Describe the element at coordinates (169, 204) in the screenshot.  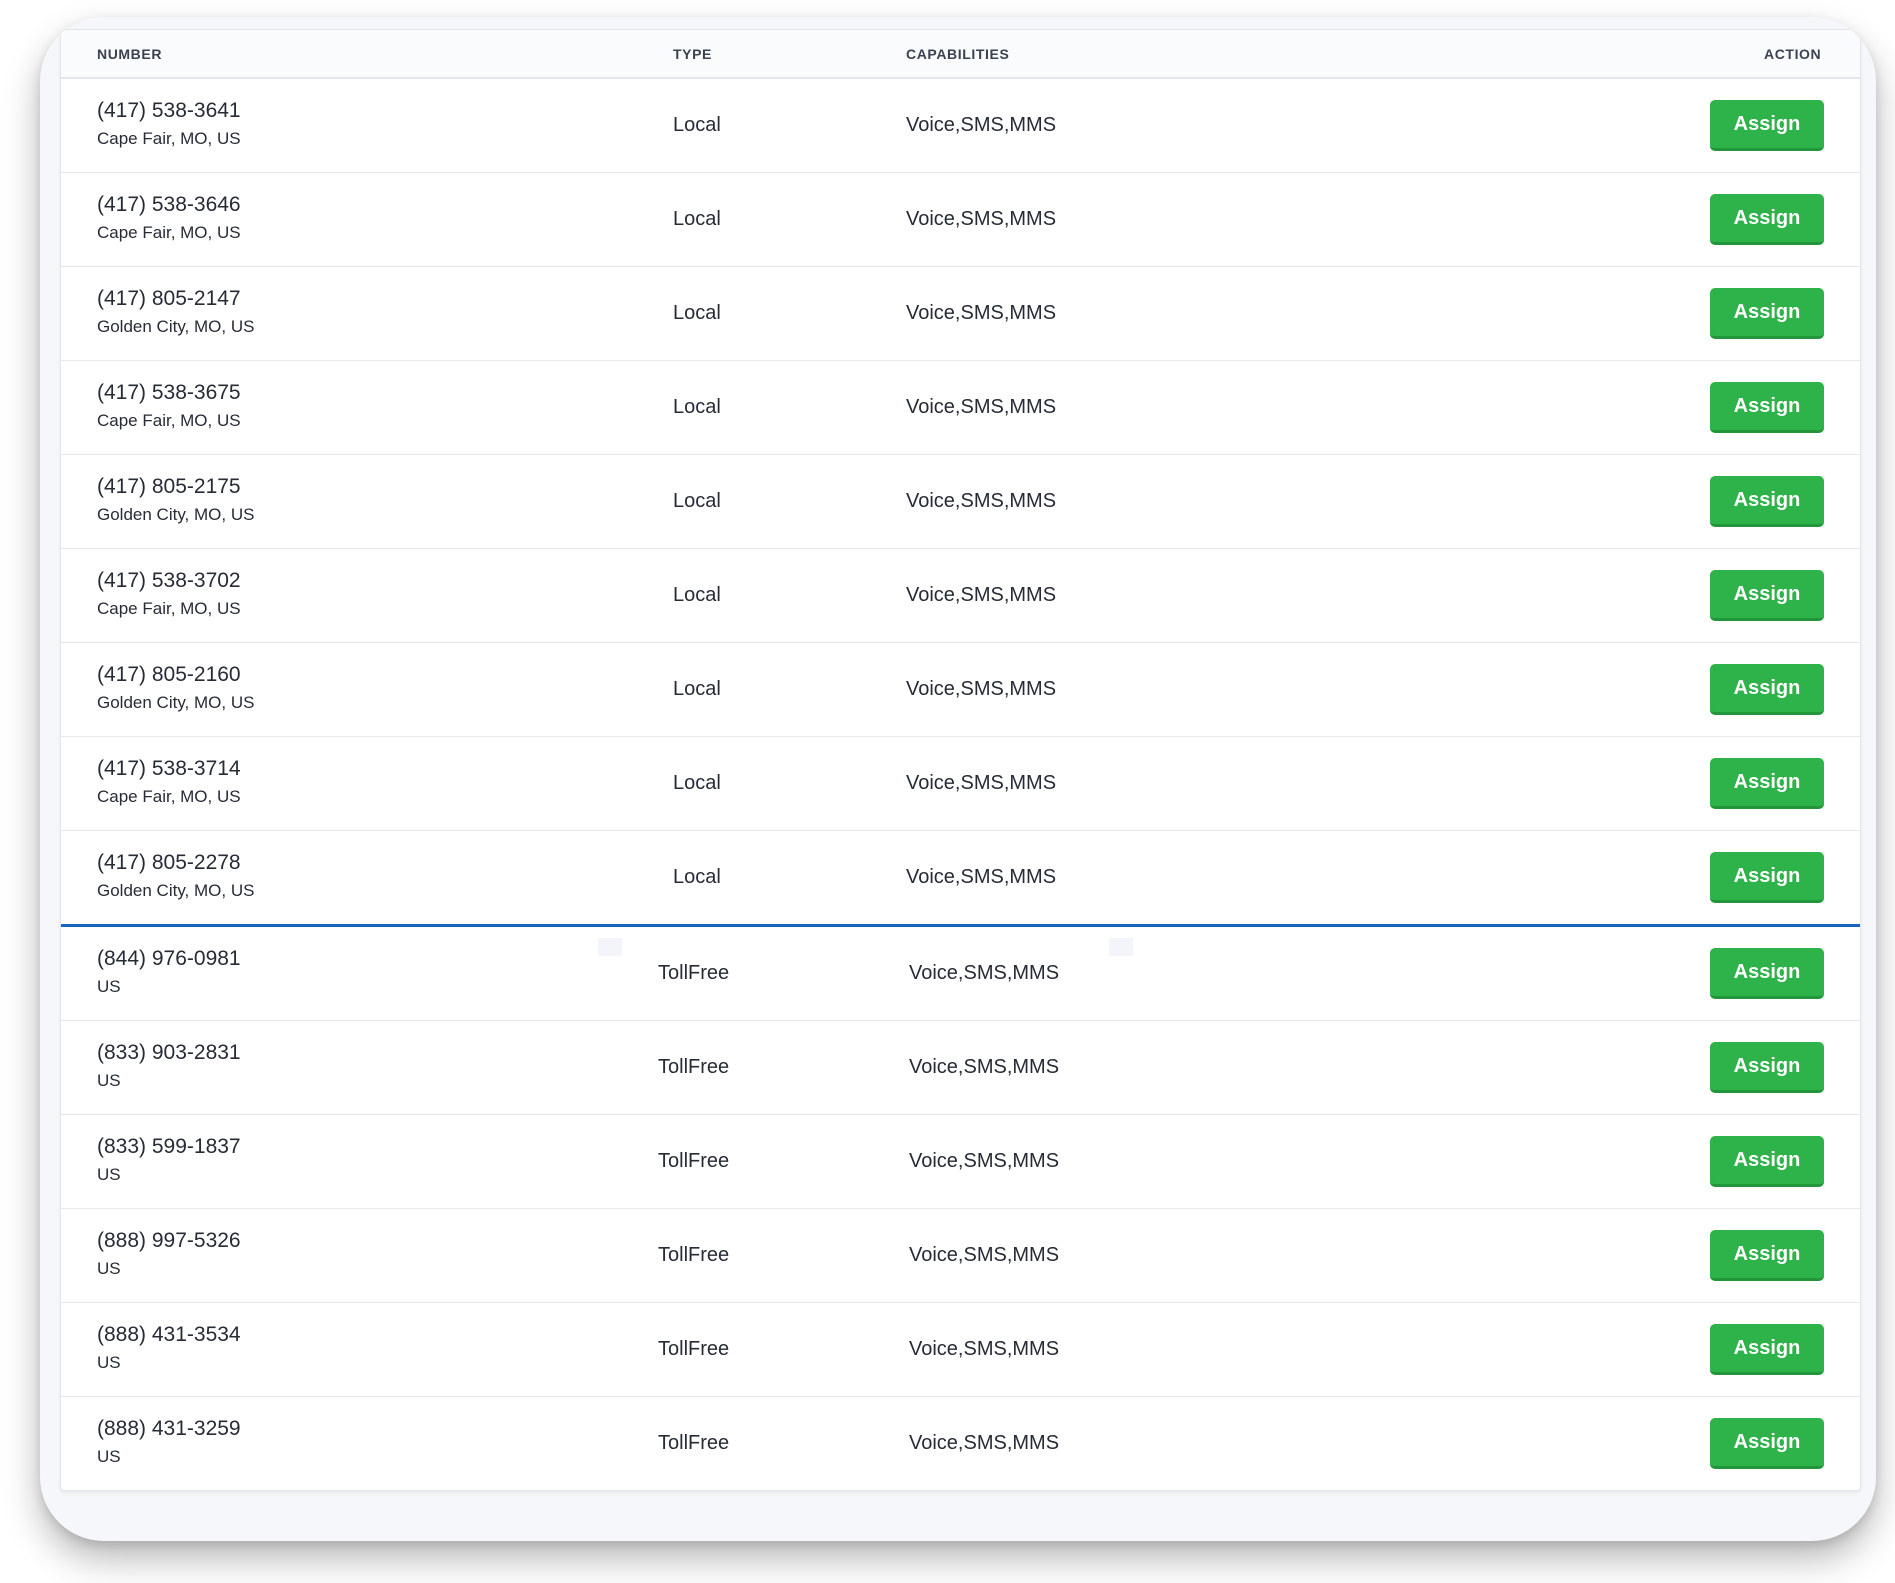
I see `phone-number: (417) 538-3646` at that location.